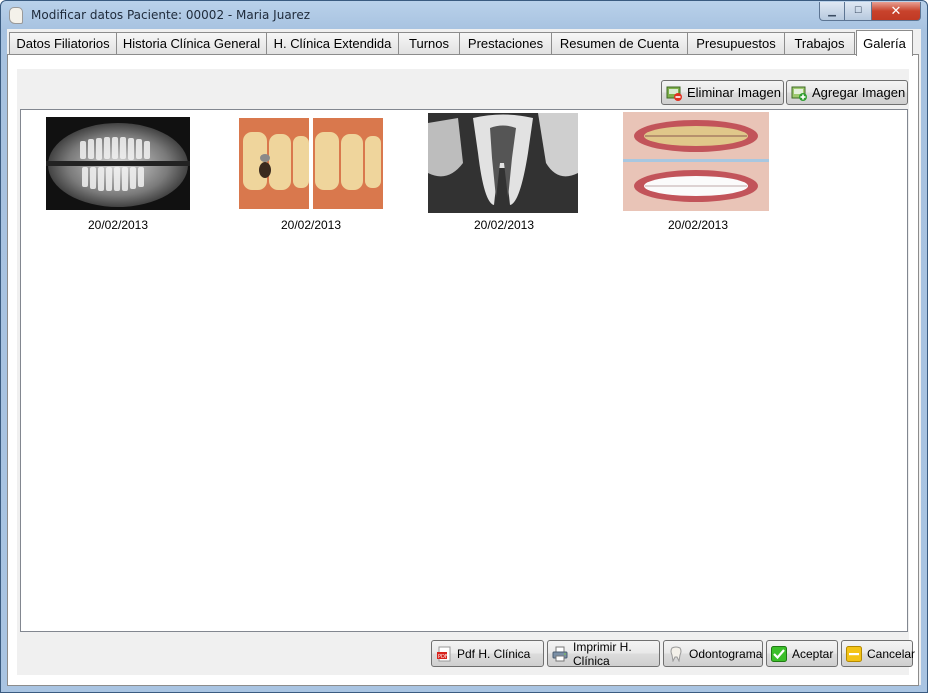 The height and width of the screenshot is (693, 928). I want to click on tooth-app-icon, so click(16, 15).